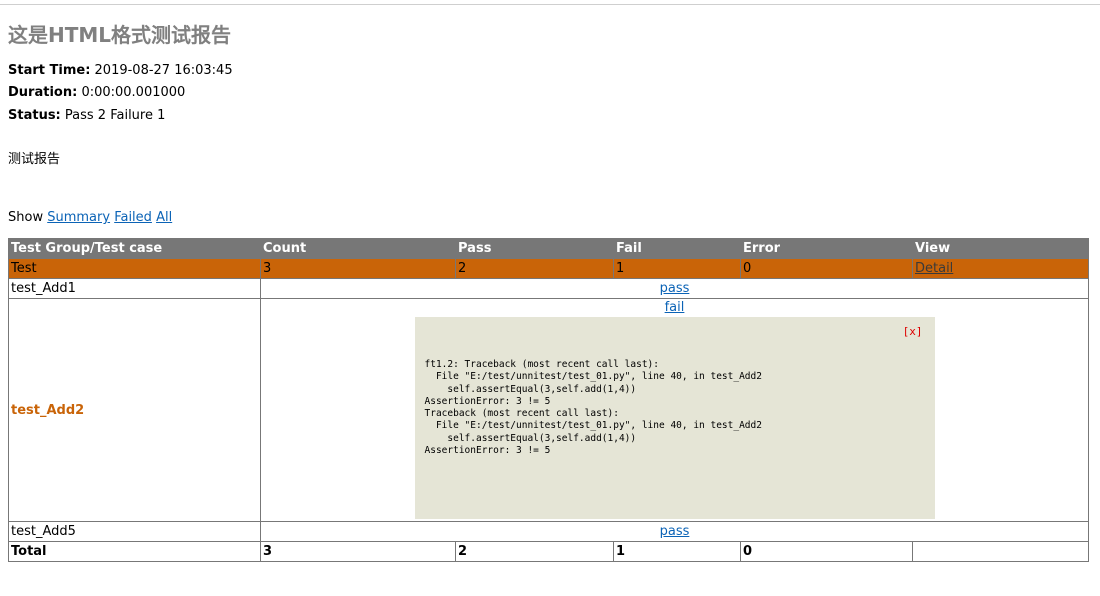 This screenshot has height=596, width=1100. I want to click on total-error: 0, so click(826, 551).